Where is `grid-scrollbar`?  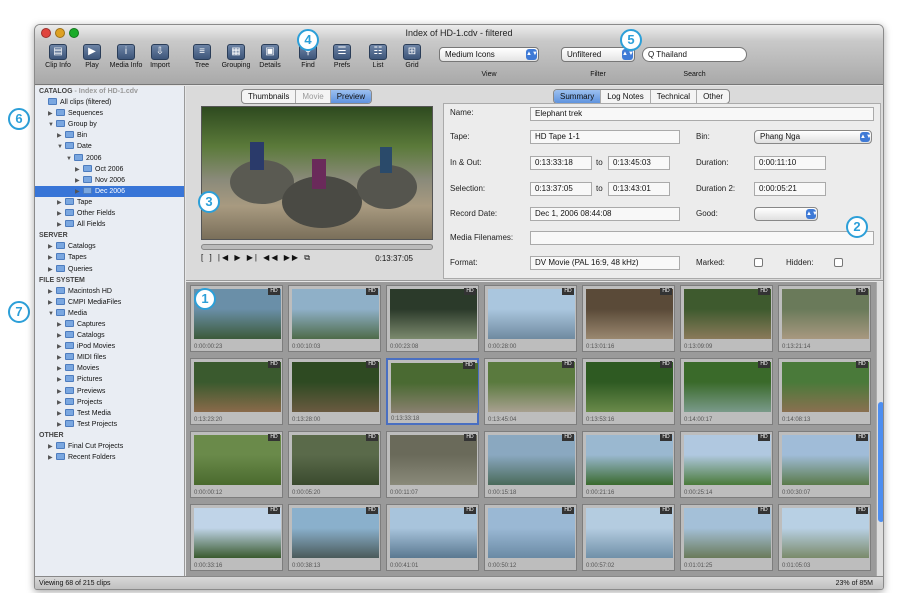
grid-scrollbar is located at coordinates (879, 429).